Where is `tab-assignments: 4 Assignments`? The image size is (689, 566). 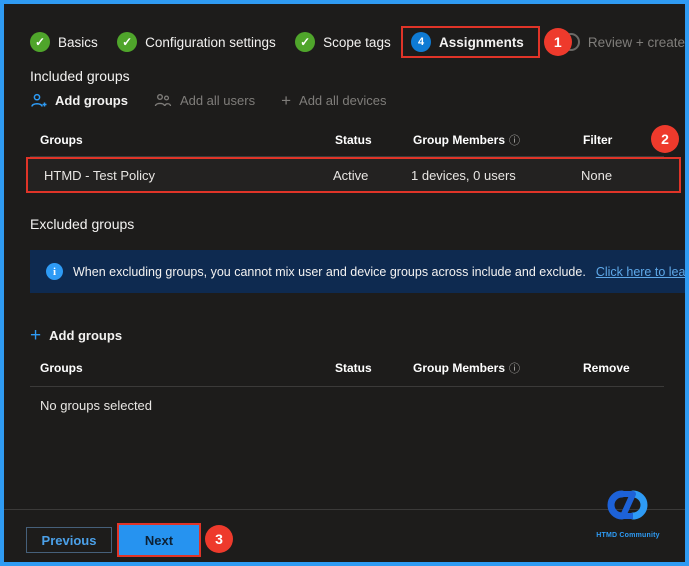 tab-assignments: 4 Assignments is located at coordinates (467, 42).